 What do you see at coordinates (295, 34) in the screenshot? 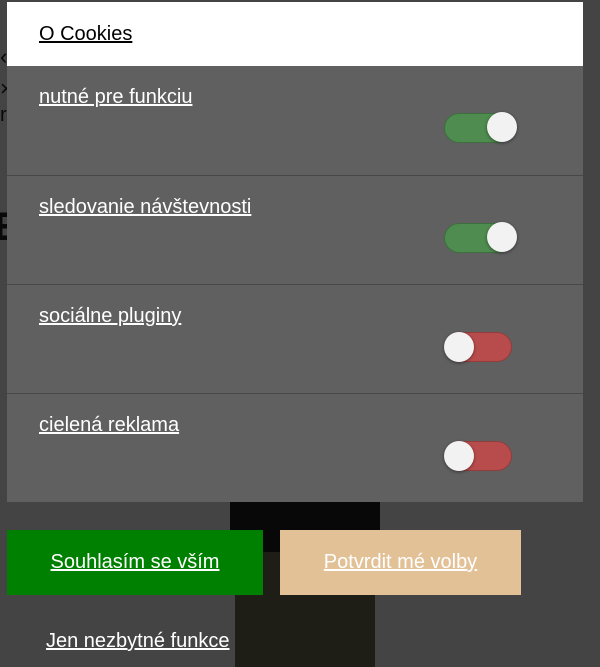
I see `modal-header: O Cookies` at bounding box center [295, 34].